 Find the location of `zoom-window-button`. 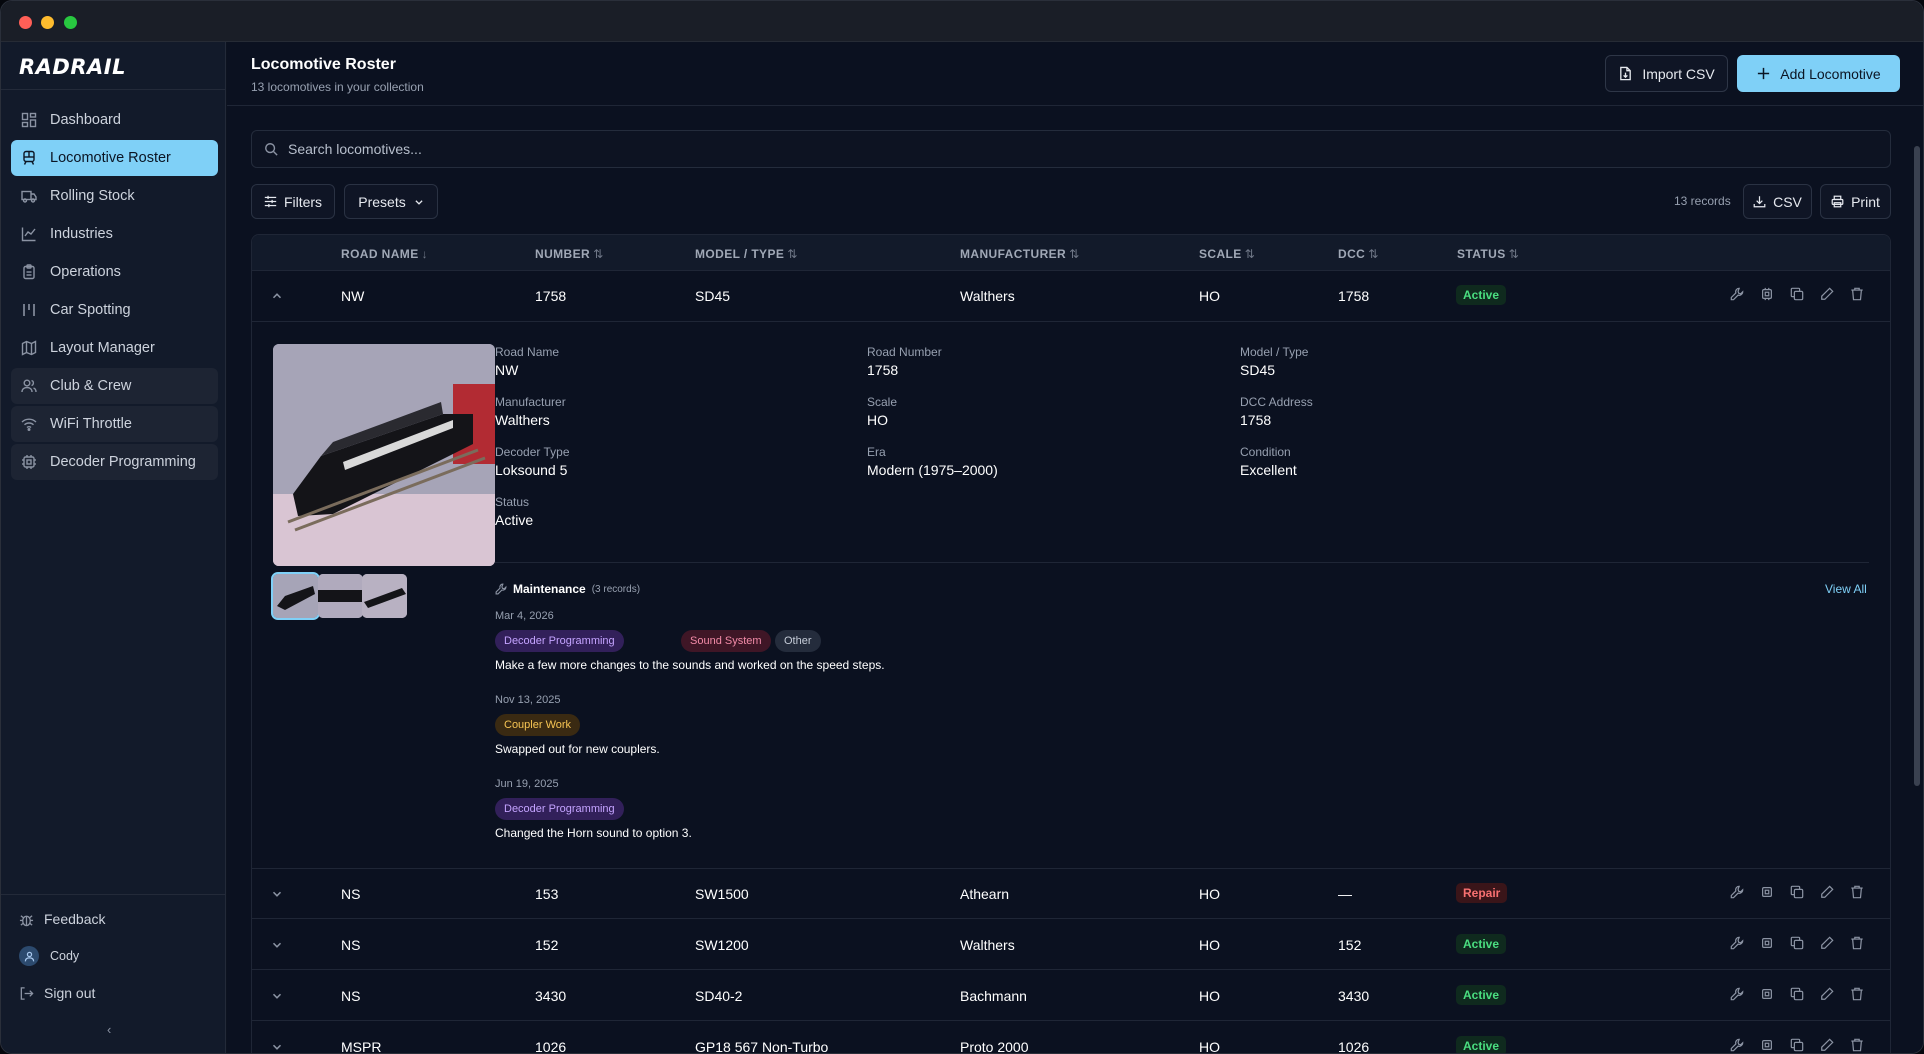

zoom-window-button is located at coordinates (70, 22).